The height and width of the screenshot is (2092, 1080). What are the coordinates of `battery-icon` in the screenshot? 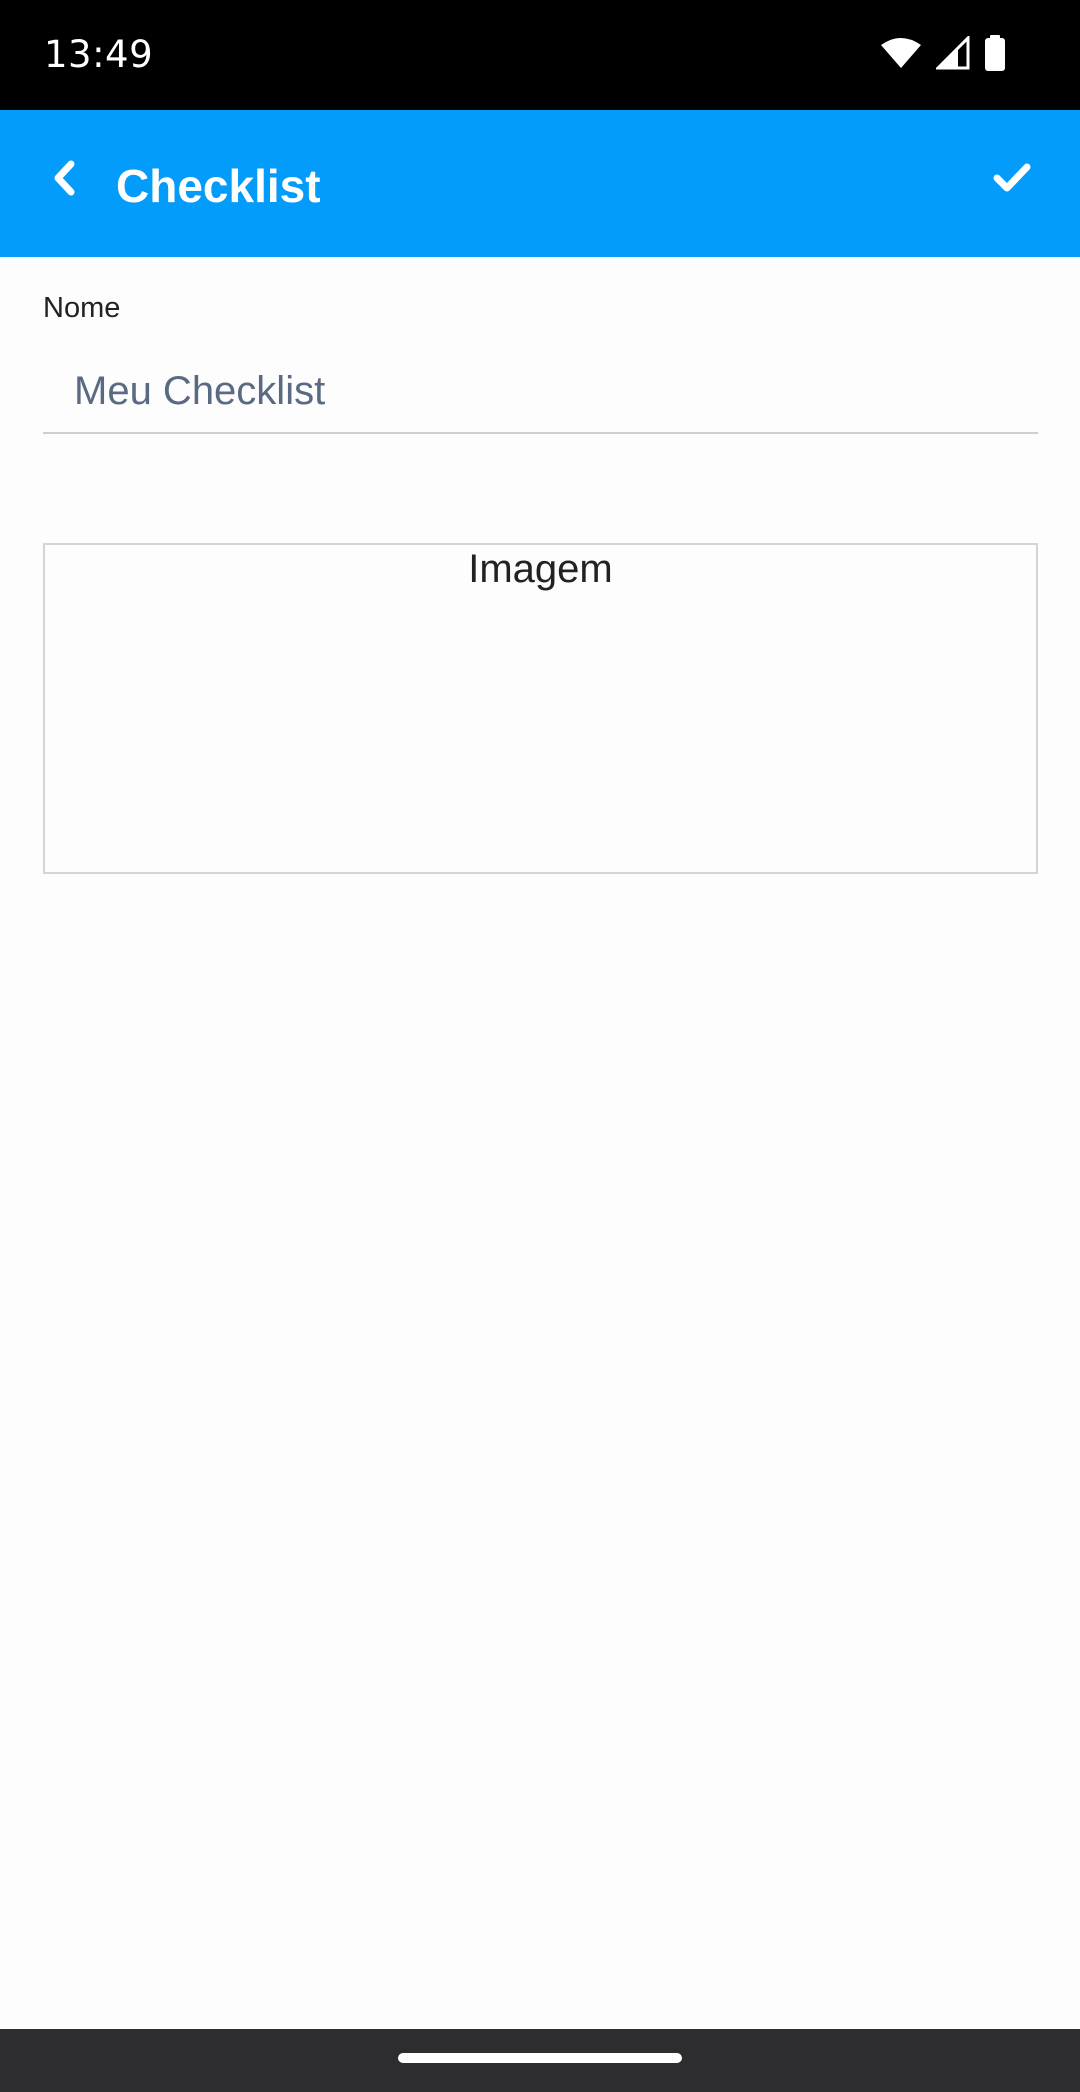 It's located at (995, 55).